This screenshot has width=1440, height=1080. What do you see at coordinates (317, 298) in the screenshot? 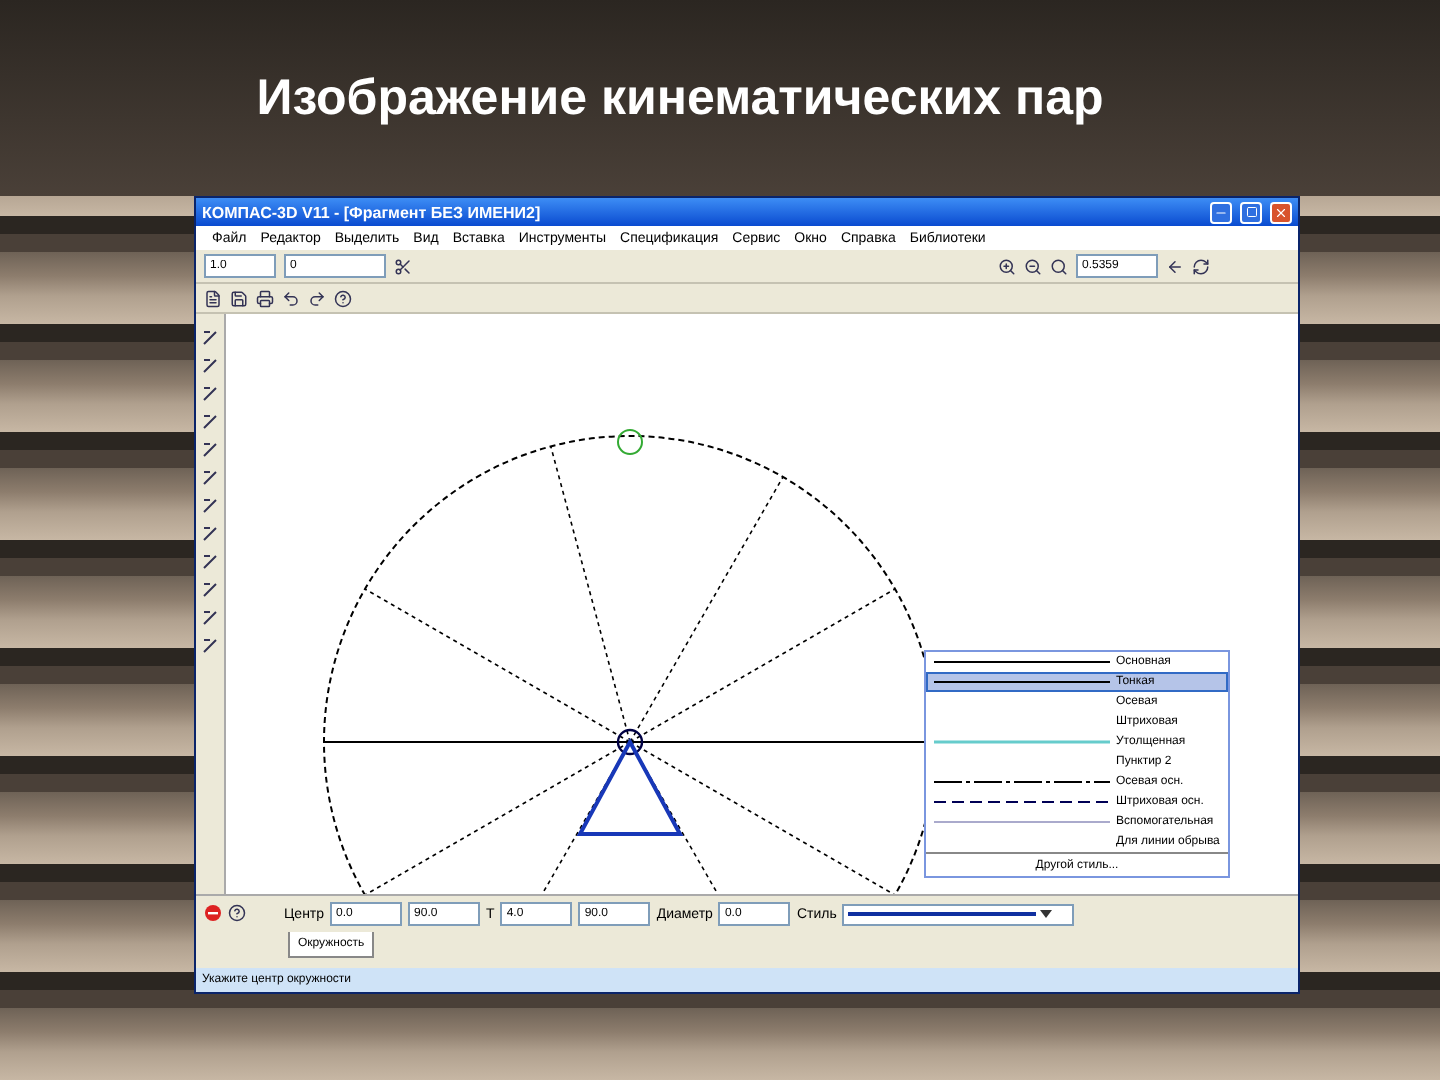
I see `redo-icon` at bounding box center [317, 298].